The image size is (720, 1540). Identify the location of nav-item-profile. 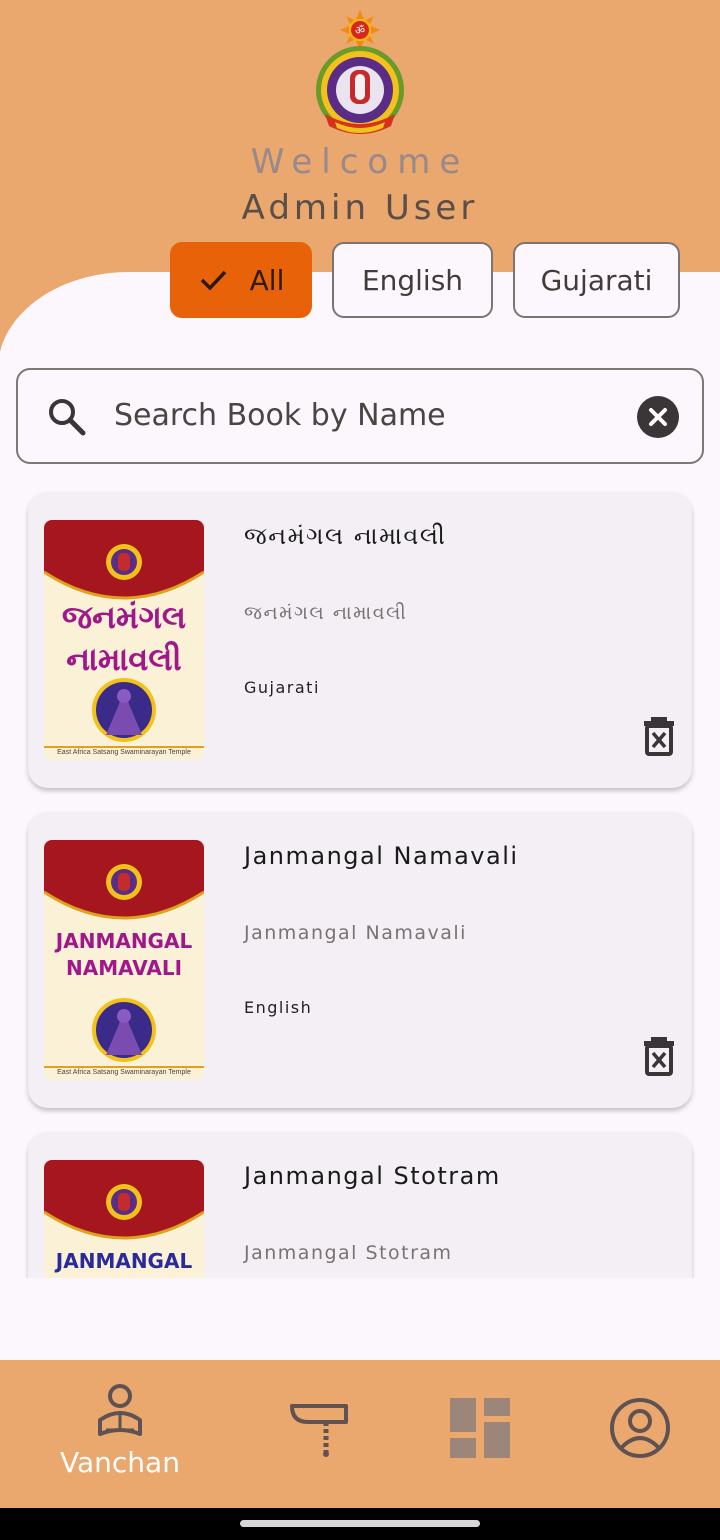
(635, 1434).